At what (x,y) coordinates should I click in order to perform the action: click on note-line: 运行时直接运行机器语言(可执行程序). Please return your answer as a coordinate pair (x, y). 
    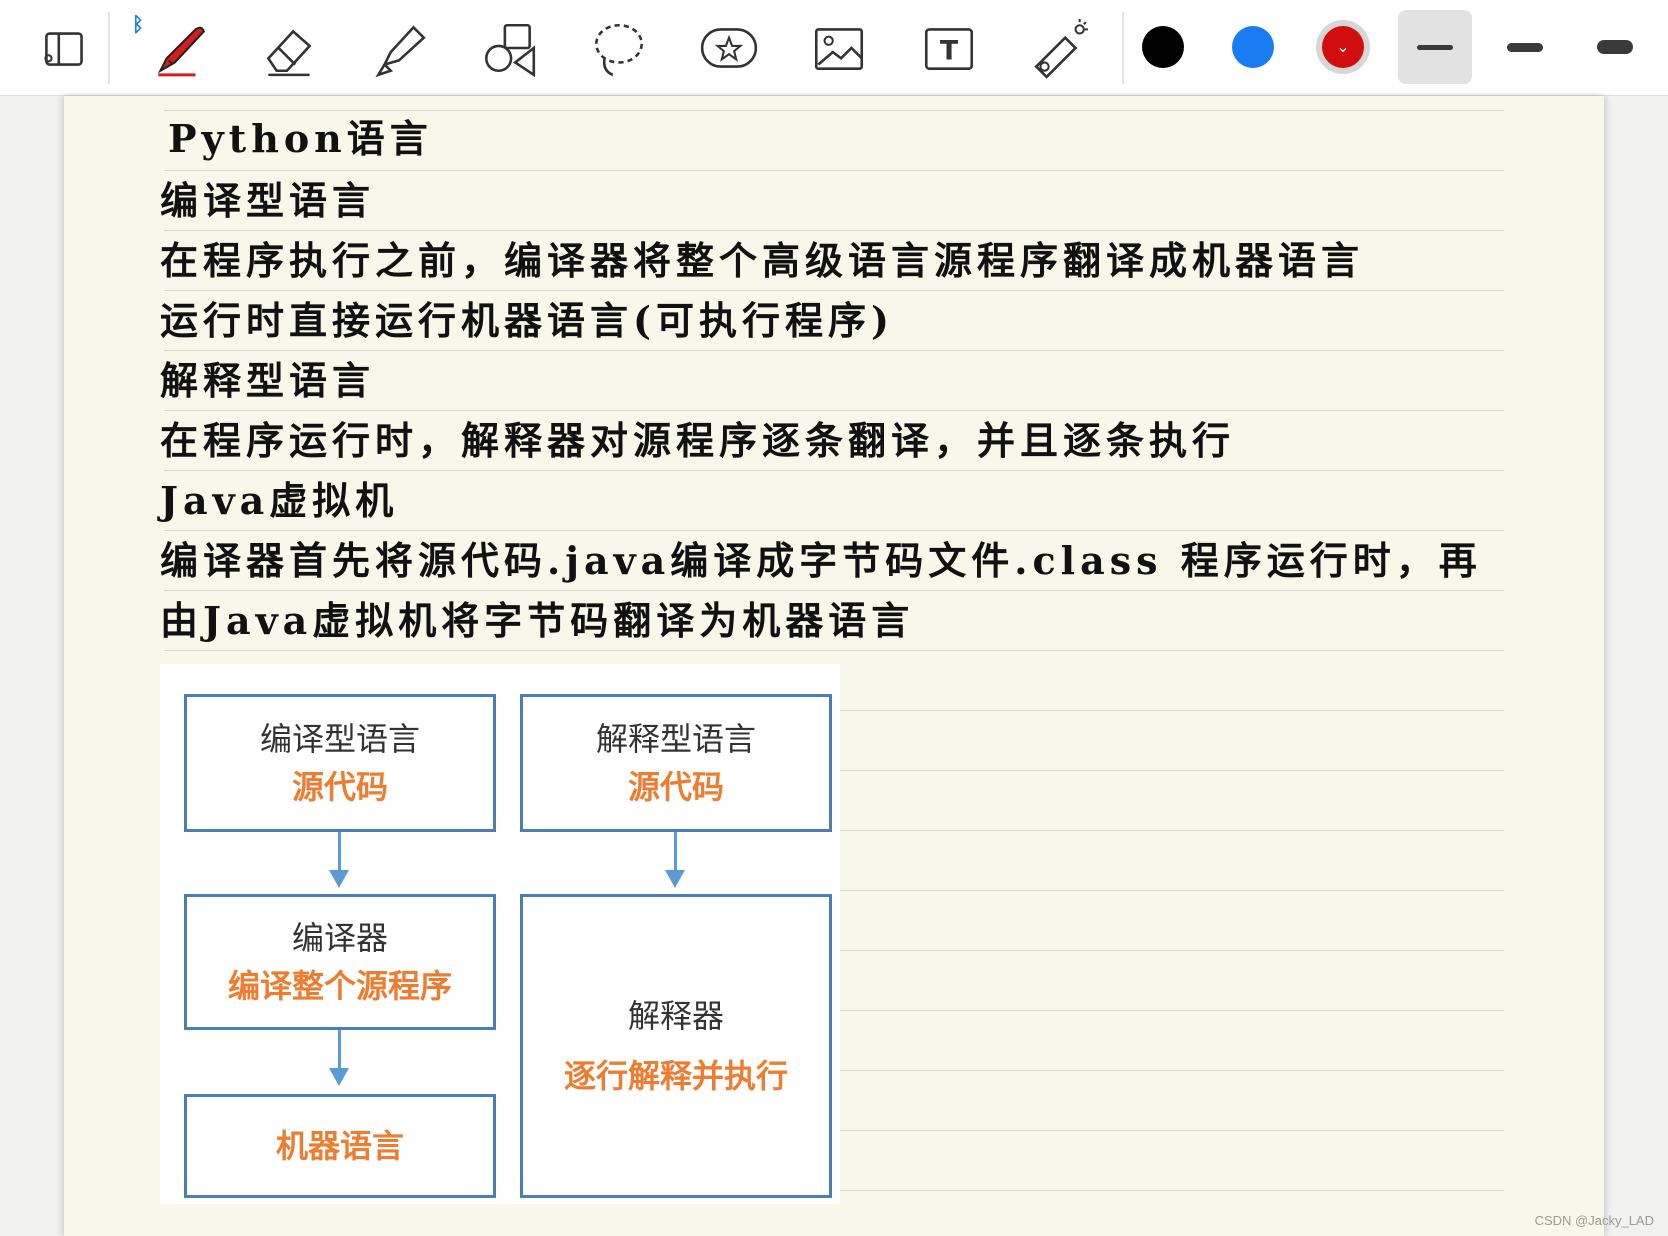
    Looking at the image, I should click on (527, 320).